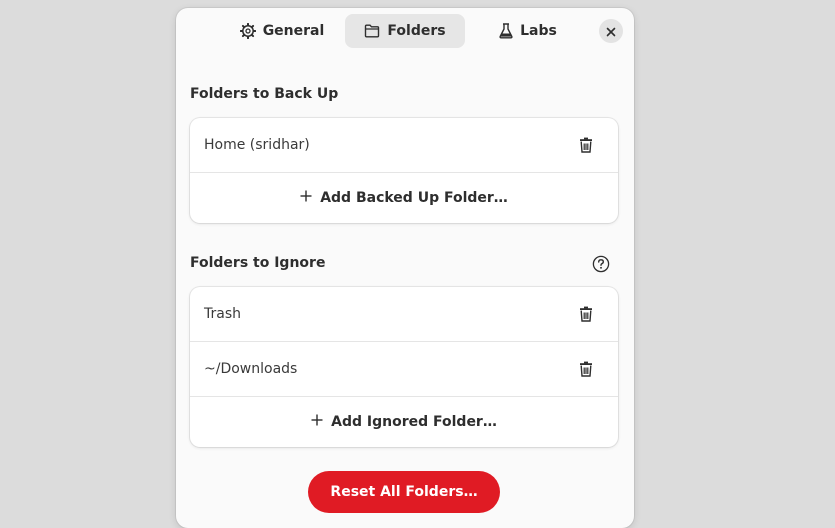  What do you see at coordinates (247, 31) in the screenshot?
I see `gear-icon` at bounding box center [247, 31].